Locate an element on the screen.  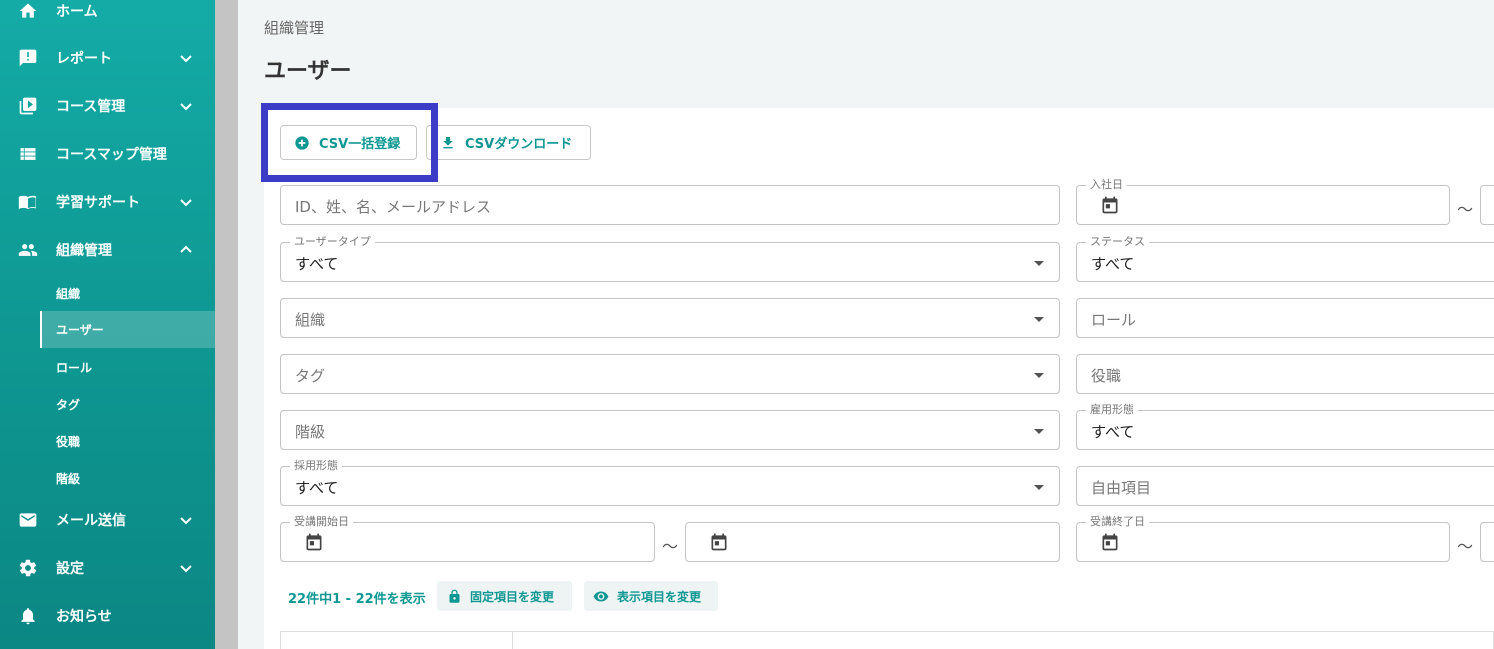
bell-icon is located at coordinates (28, 616).